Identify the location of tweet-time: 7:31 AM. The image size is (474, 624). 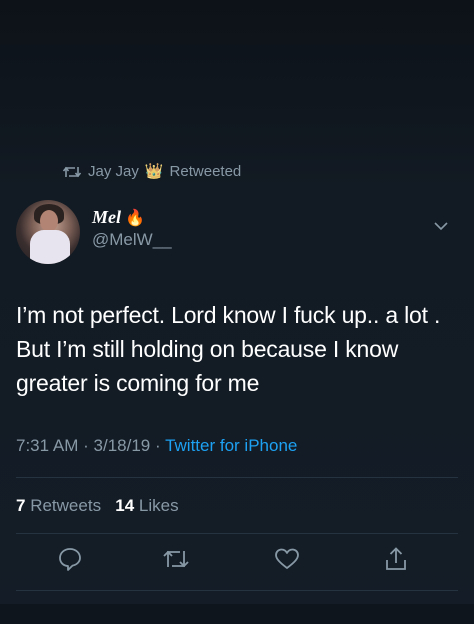
(47, 445).